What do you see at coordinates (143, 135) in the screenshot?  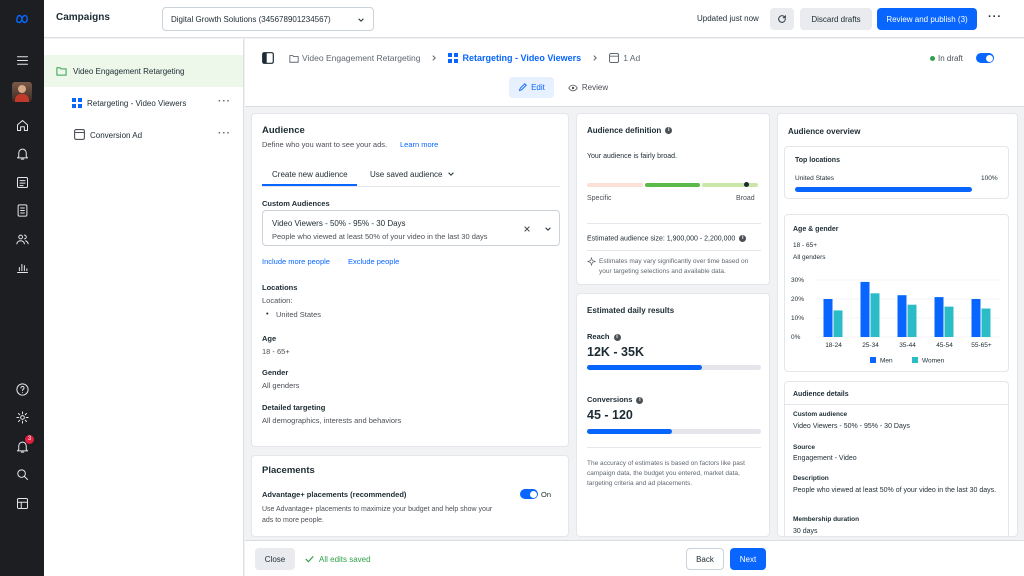 I see `tree-item-ad: Conversion Ad ···` at bounding box center [143, 135].